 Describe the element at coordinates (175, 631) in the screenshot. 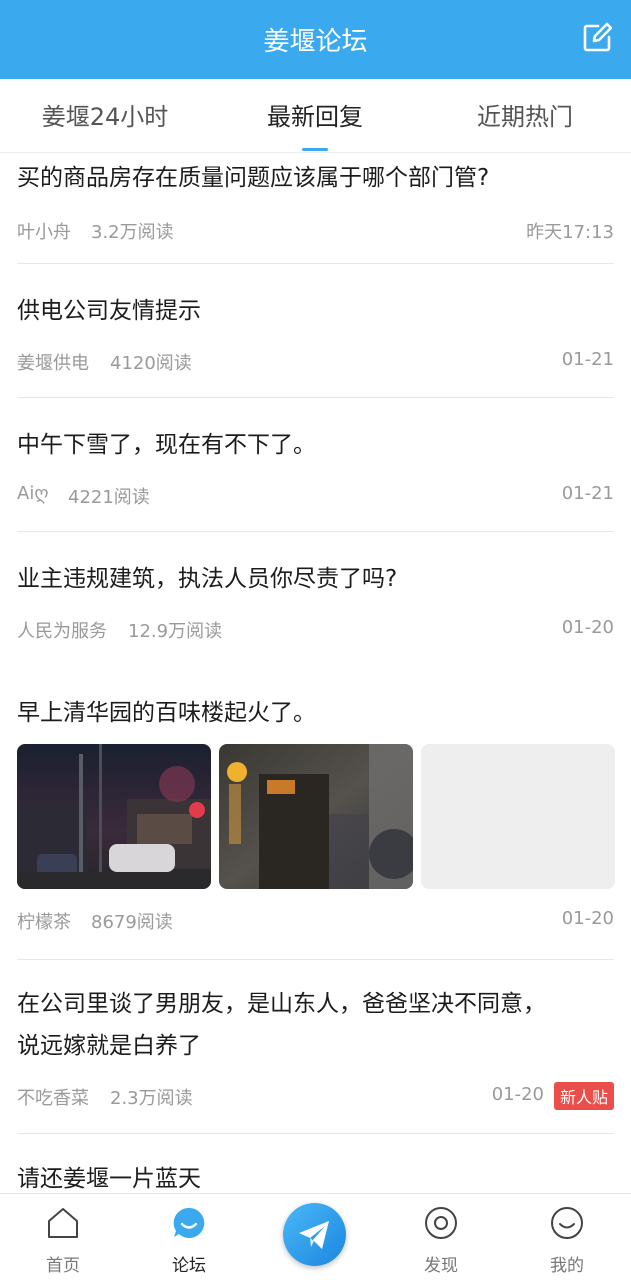

I see `post-read-count: 12.9万阅读` at that location.